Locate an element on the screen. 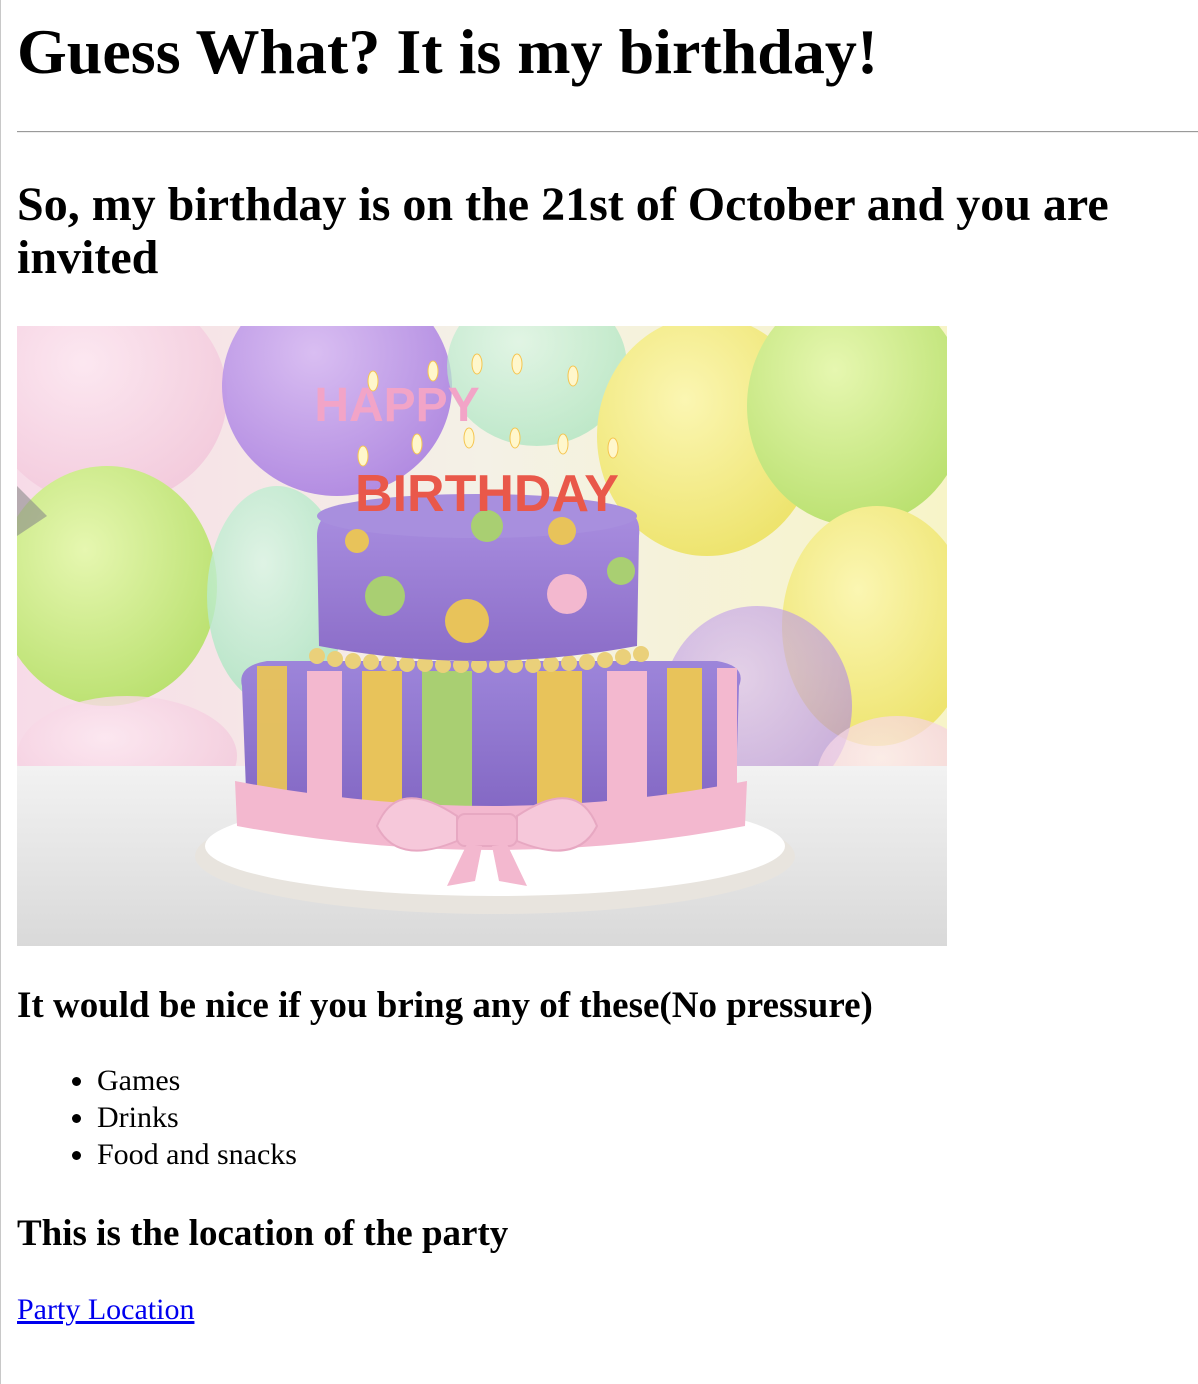 This screenshot has width=1198, height=1384. party-location-link: Party Location is located at coordinates (105, 1310).